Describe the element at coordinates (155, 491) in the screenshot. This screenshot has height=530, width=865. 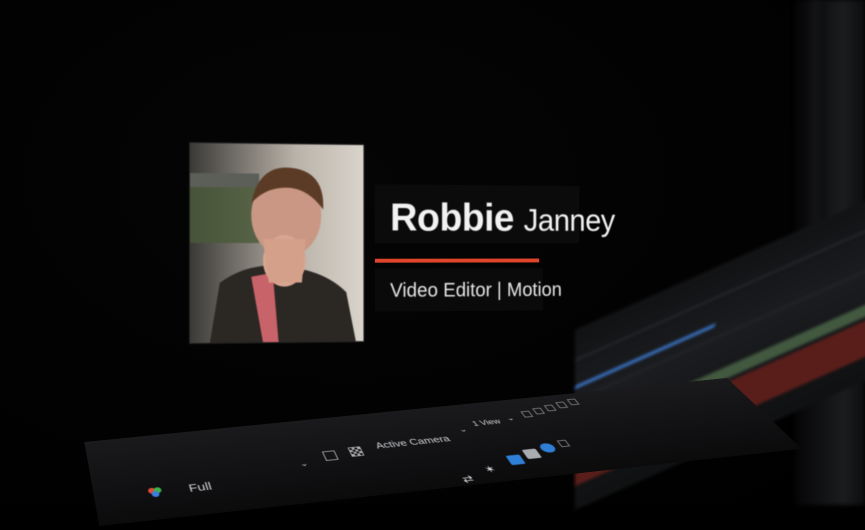
I see `color-wheel-icon` at that location.